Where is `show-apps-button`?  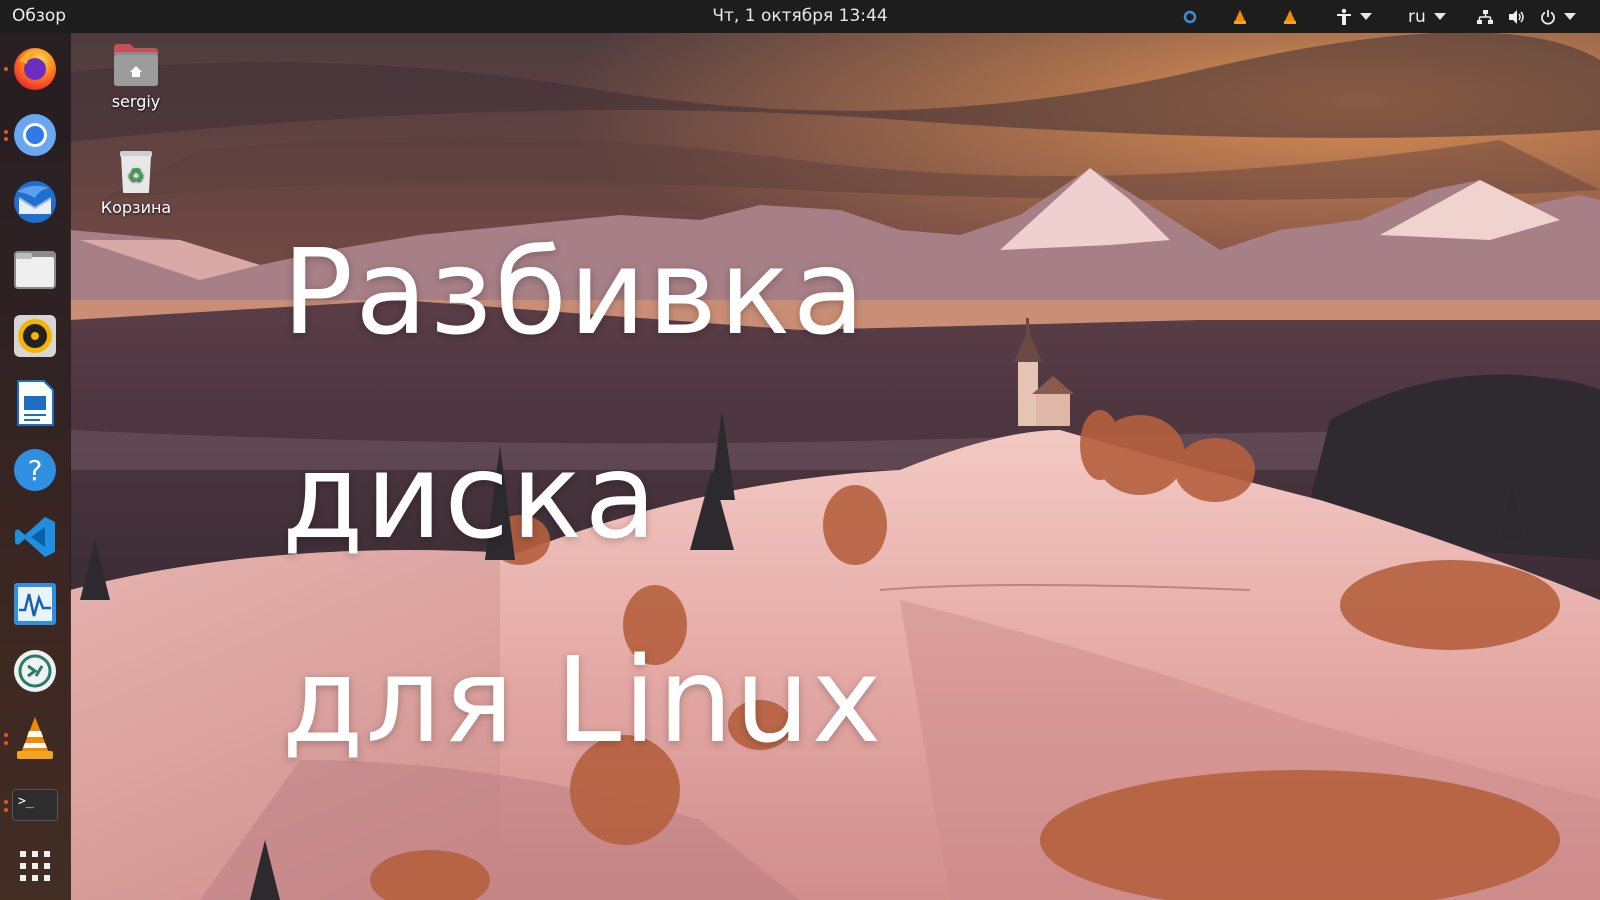
show-apps-button is located at coordinates (35, 866).